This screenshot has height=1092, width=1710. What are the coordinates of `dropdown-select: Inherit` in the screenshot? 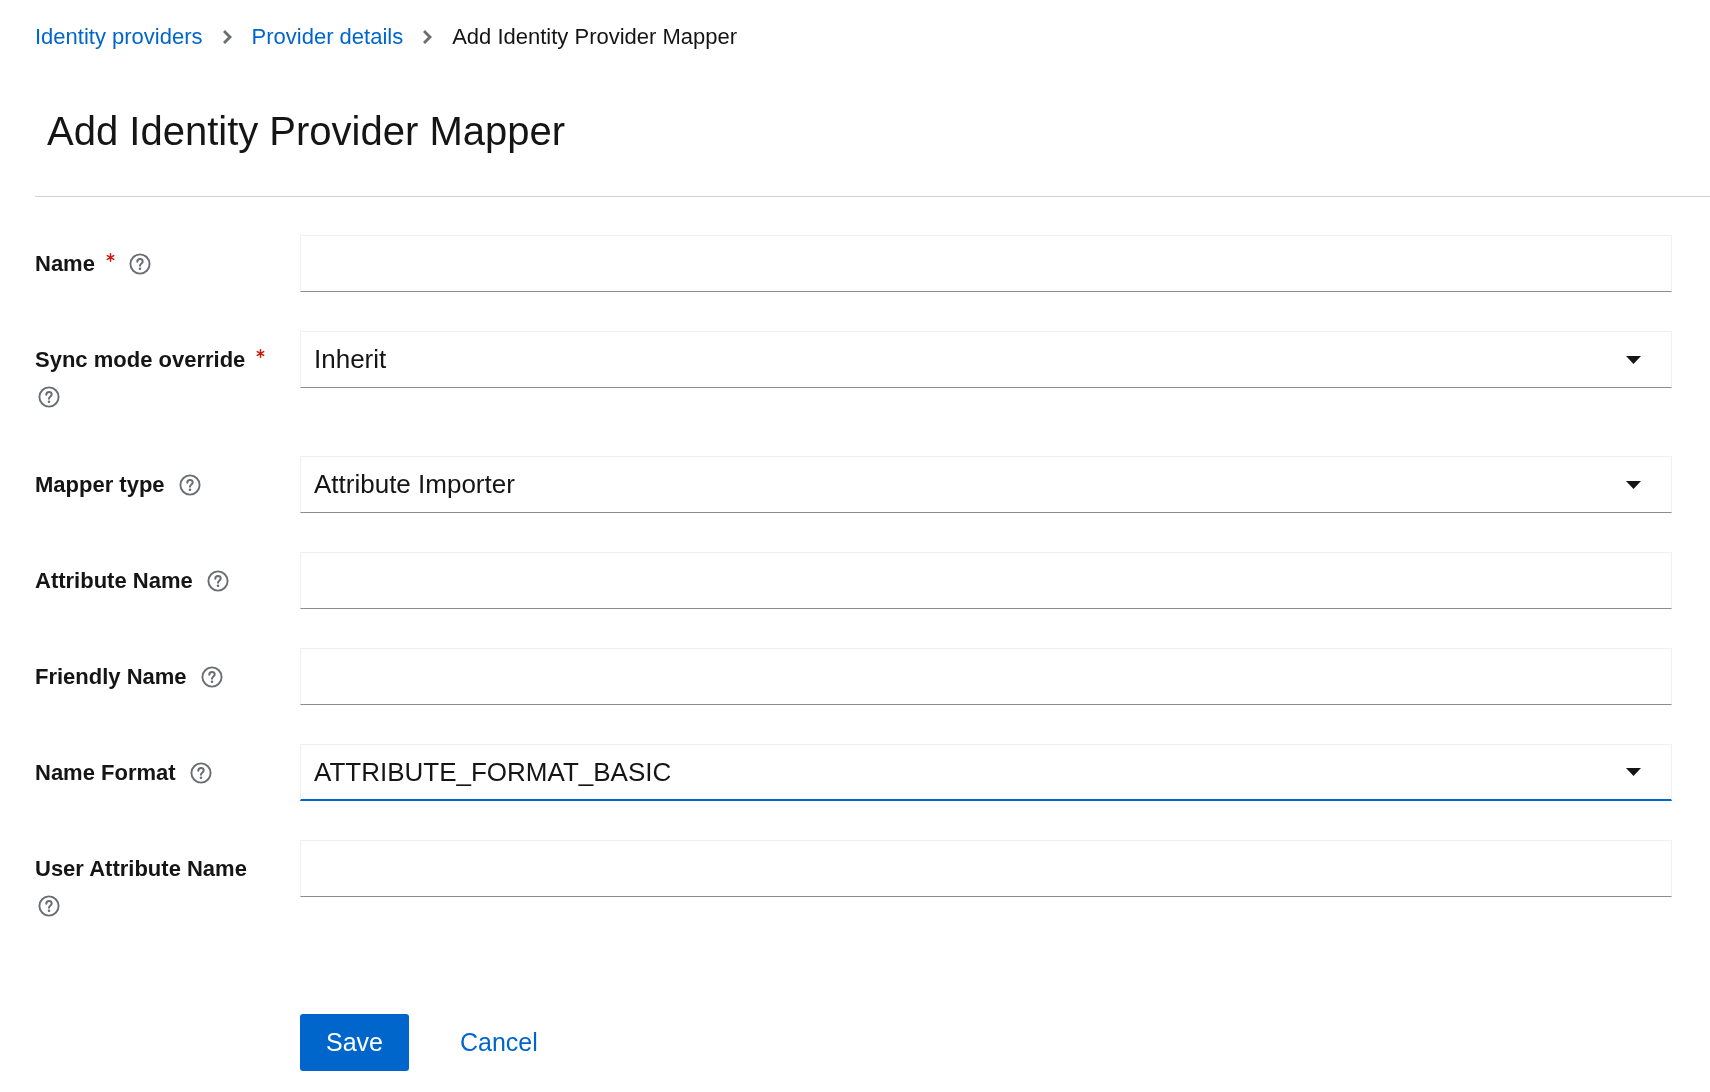 It's located at (986, 359).